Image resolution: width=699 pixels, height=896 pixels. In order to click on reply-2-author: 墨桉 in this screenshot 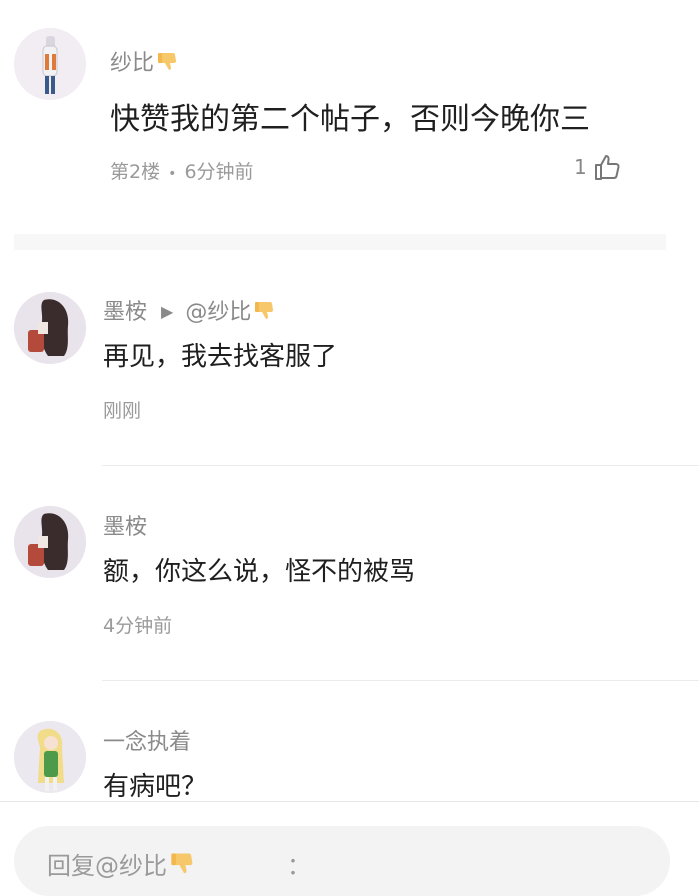, I will do `click(125, 528)`.